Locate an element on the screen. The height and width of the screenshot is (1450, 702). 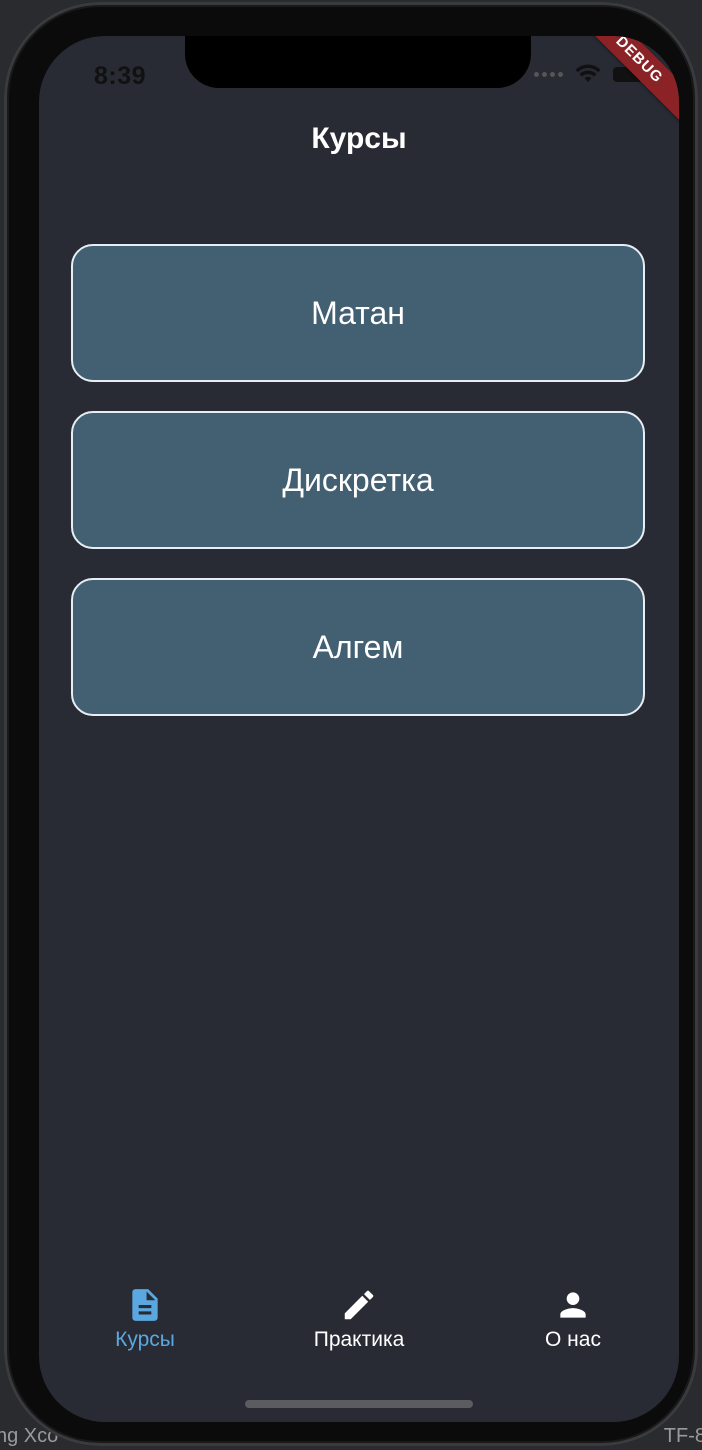
pencil-icon is located at coordinates (359, 1305).